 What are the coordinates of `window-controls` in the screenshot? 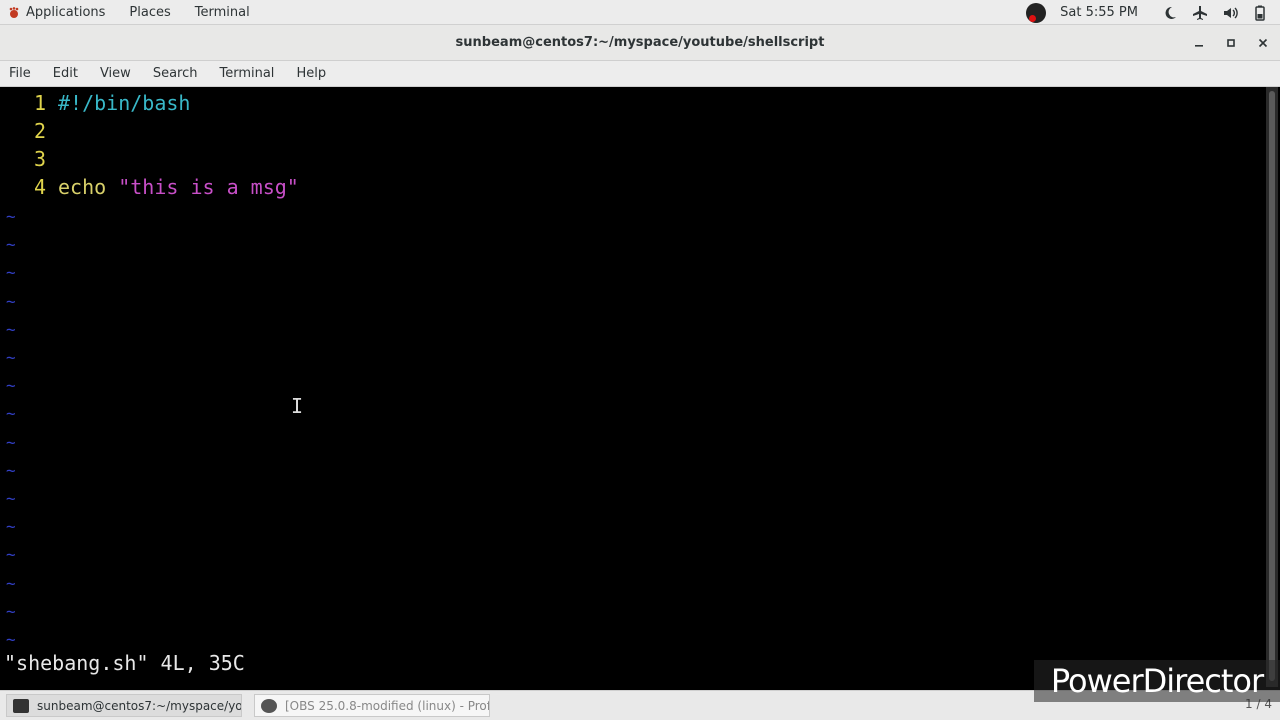 It's located at (1231, 43).